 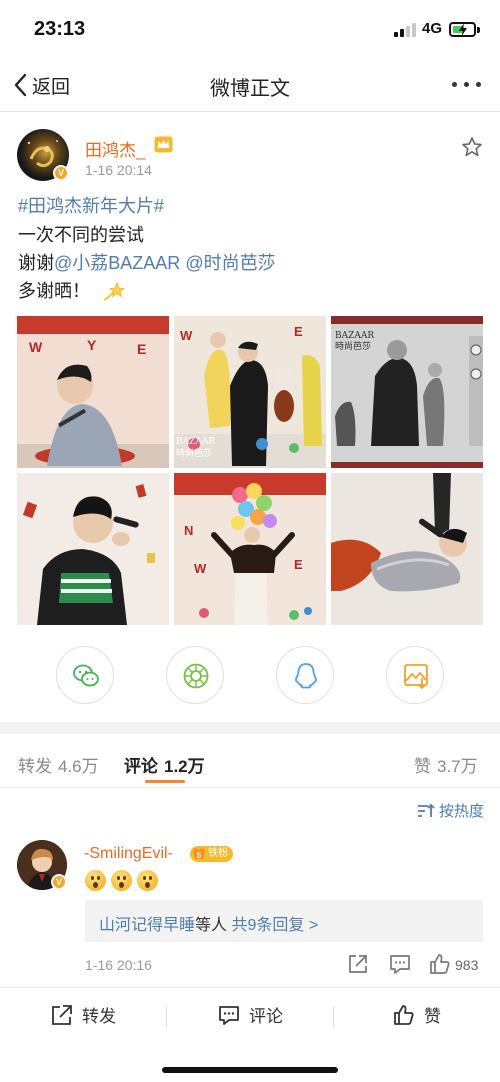 I want to click on thanks-more-text: 多谢晒！, so click(x=54, y=291).